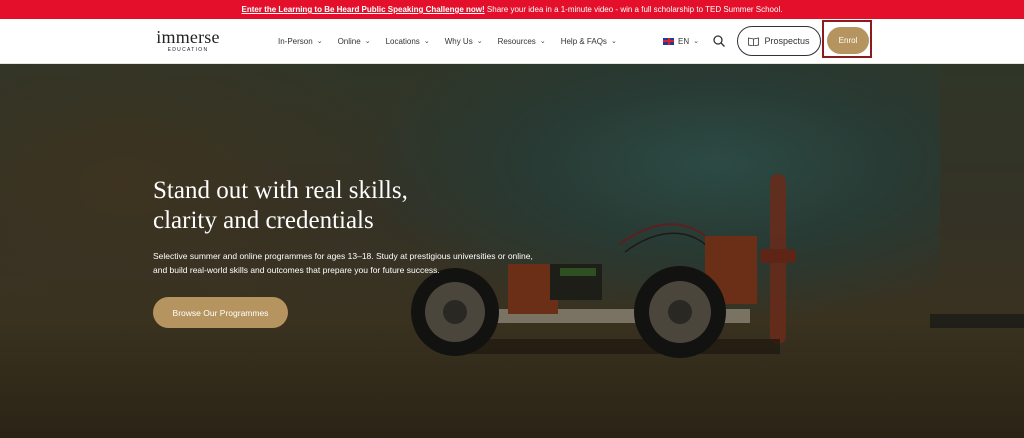 This screenshot has height=438, width=1024. Describe the element at coordinates (188, 50) in the screenshot. I see `logo-subtitle: EDUCATION` at that location.